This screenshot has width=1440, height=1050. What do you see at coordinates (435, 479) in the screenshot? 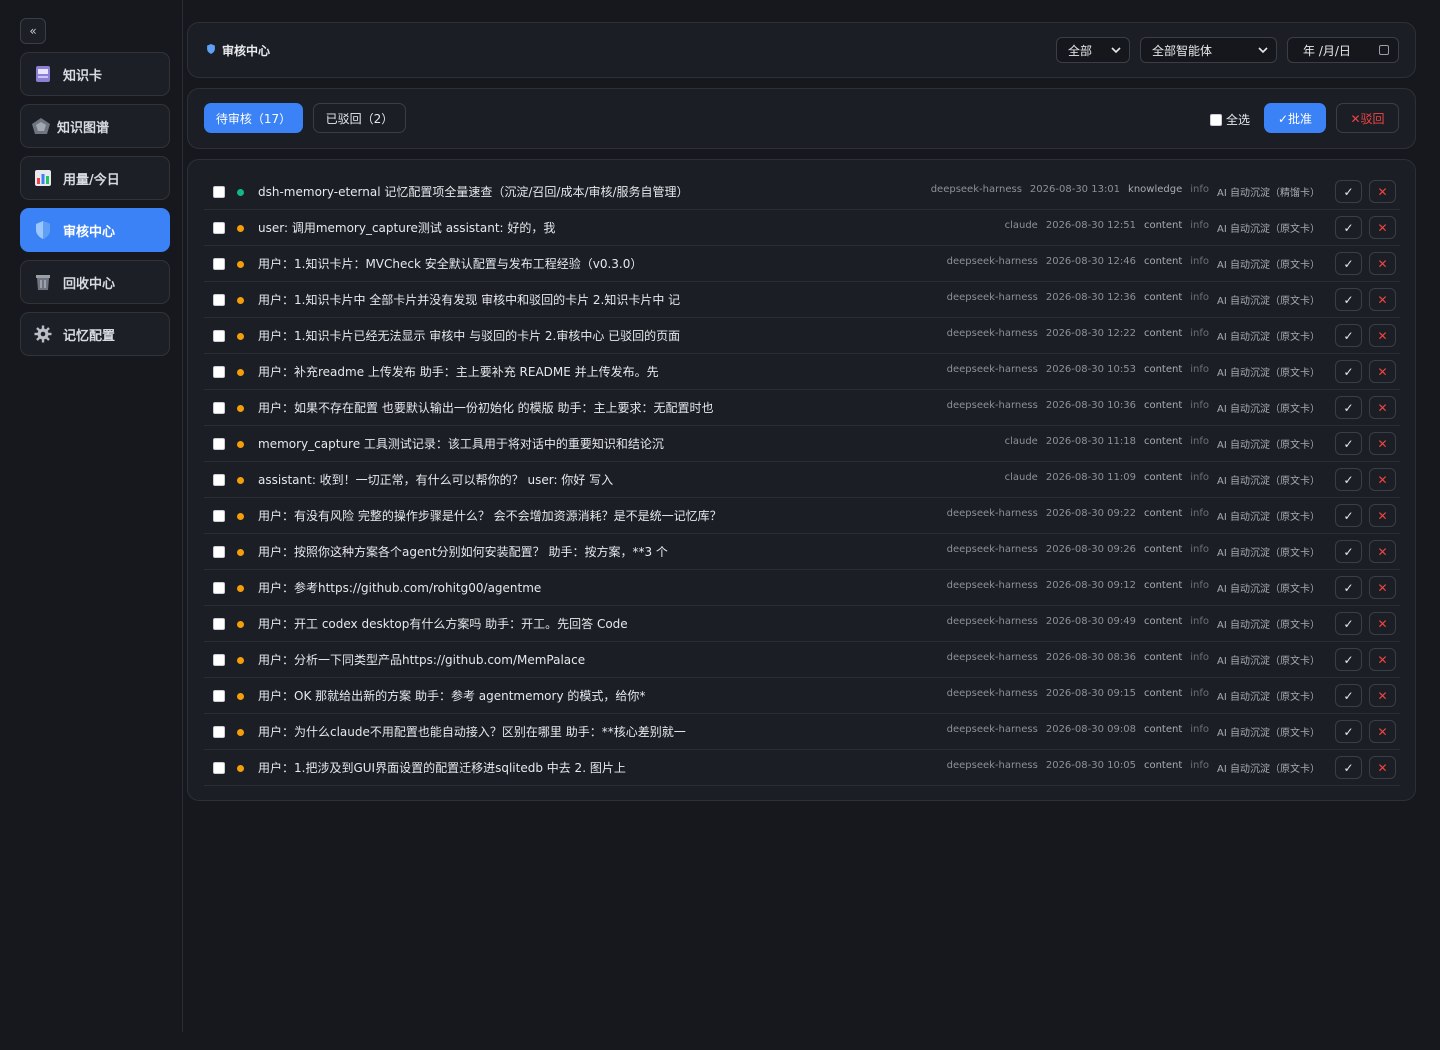
I see `row-title: assistant: 收到！一切正常，有什么可以帮你的？ user: 你好 写入` at bounding box center [435, 479].